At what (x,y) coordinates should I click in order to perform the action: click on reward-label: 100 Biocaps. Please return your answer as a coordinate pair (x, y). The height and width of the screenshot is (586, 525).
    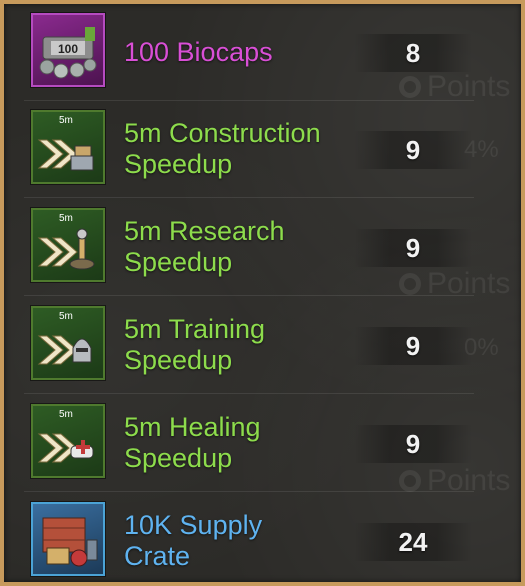
    Looking at the image, I should click on (198, 51).